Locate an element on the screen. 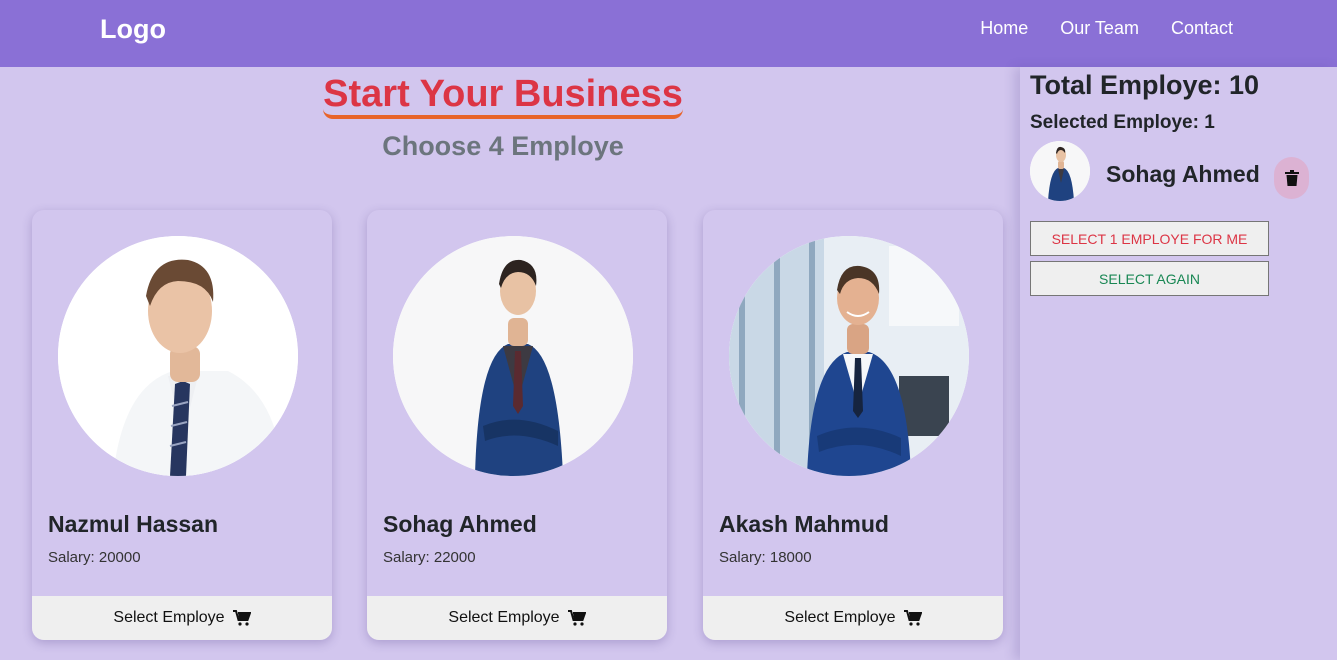 Image resolution: width=1337 pixels, height=660 pixels. employee-salary: Salary: 22000 is located at coordinates (429, 557).